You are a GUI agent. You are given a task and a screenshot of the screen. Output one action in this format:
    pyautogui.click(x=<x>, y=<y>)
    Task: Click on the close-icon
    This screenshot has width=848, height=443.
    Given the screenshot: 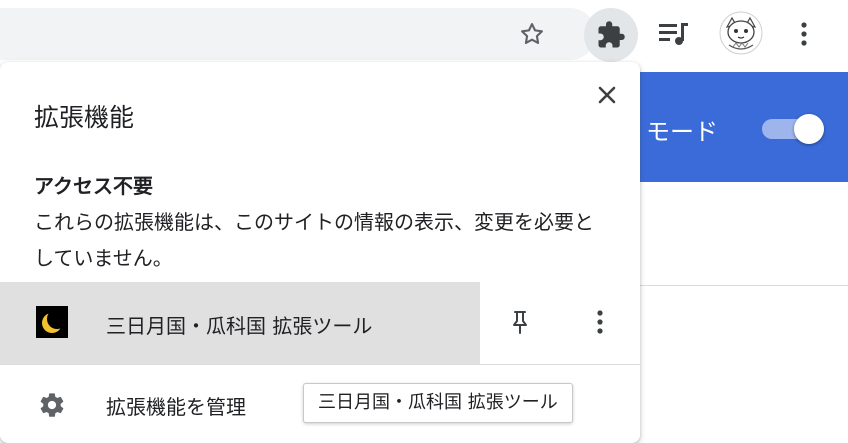 What is the action you would take?
    pyautogui.click(x=607, y=95)
    